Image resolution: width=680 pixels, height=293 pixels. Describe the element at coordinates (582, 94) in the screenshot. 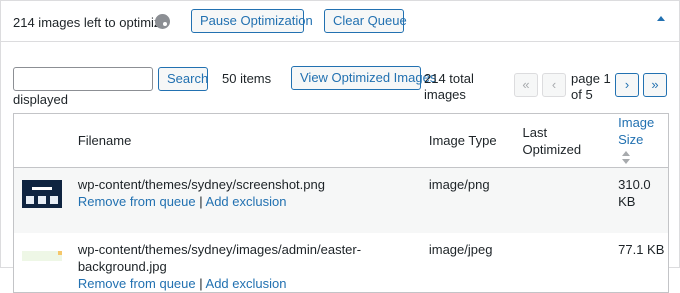

I see `page-indicator-line2: of 5` at that location.